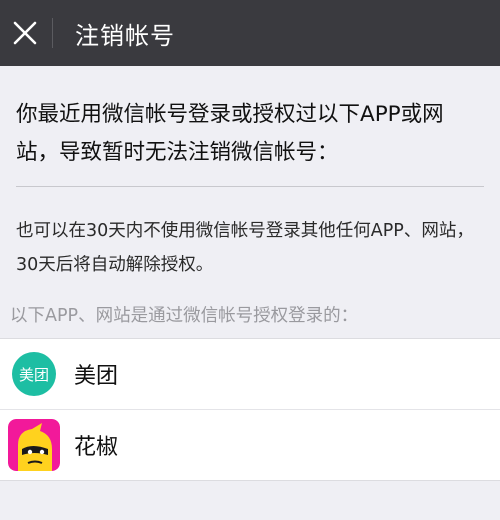  What do you see at coordinates (250, 33) in the screenshot?
I see `top-bar: 注销帐号` at bounding box center [250, 33].